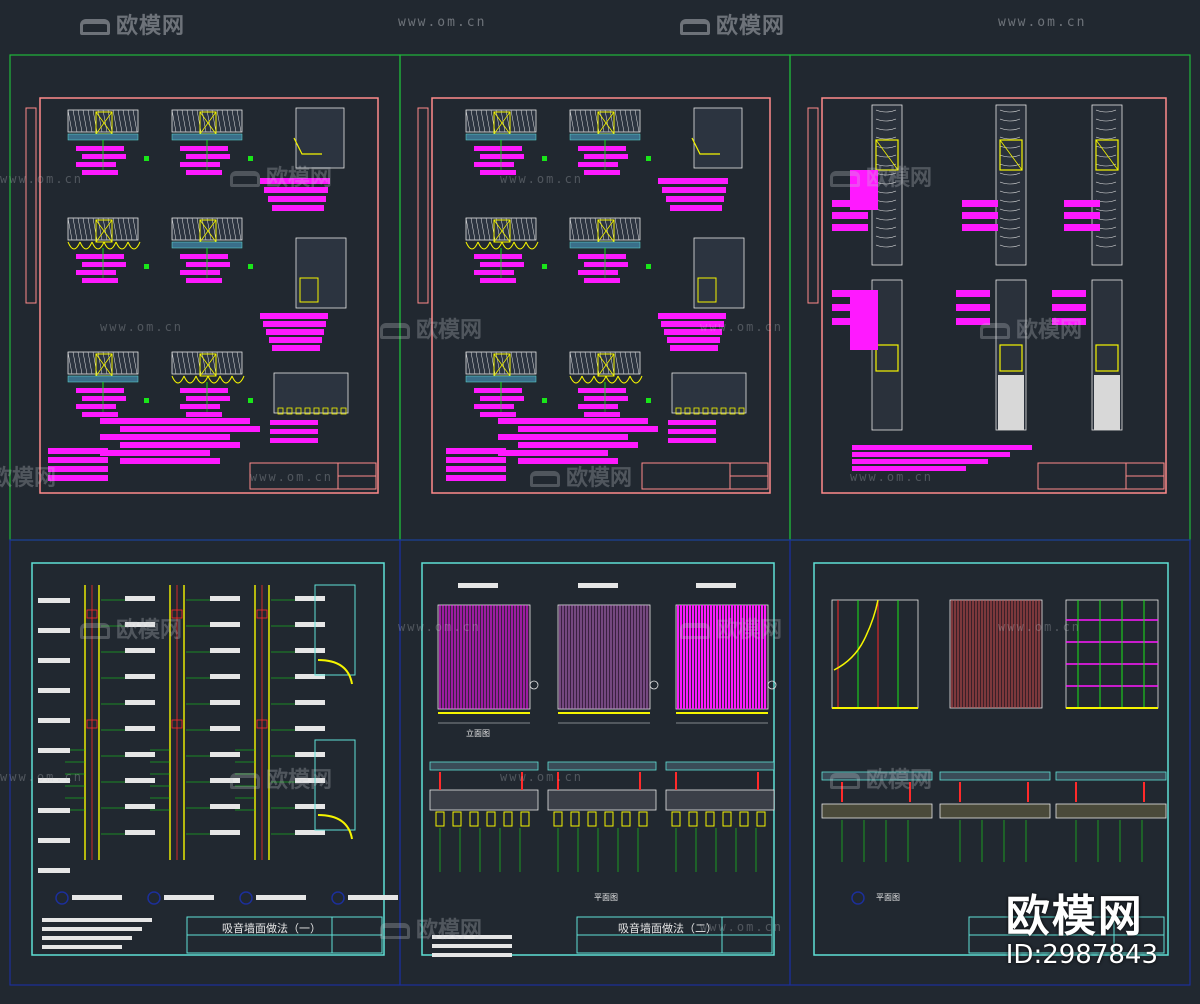 The width and height of the screenshot is (1200, 1004). I want to click on section-marker, so click(772, 685).